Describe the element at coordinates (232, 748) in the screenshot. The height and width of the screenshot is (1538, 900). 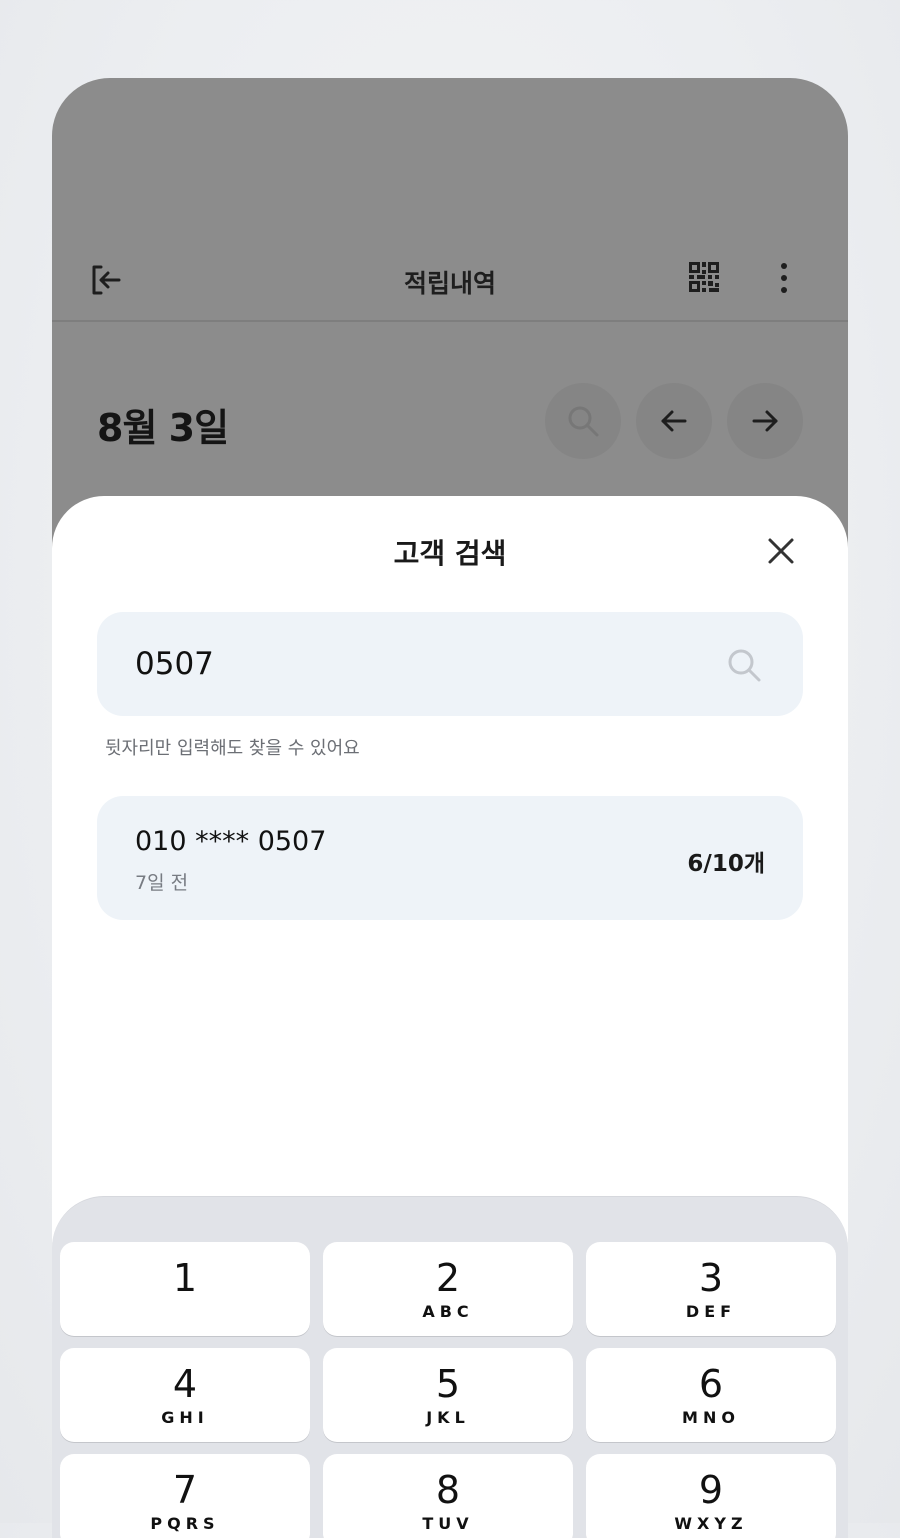
I see `search-hint: 뒷자리만 입력해도 찾을 수 있어요` at that location.